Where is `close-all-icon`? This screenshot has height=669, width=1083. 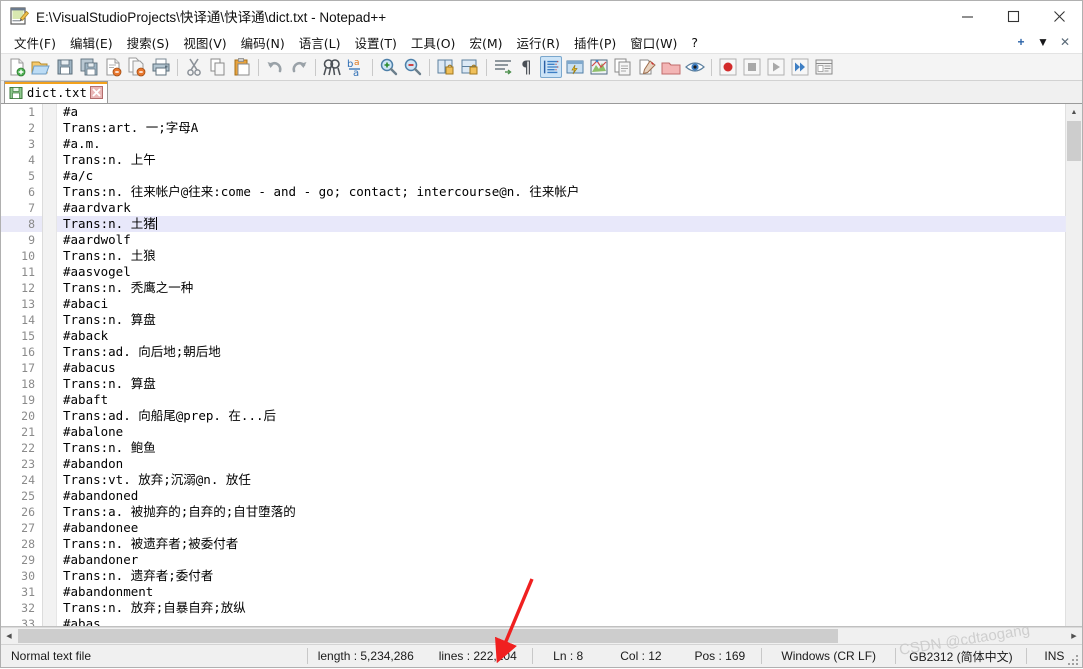
close-all-icon is located at coordinates (137, 67).